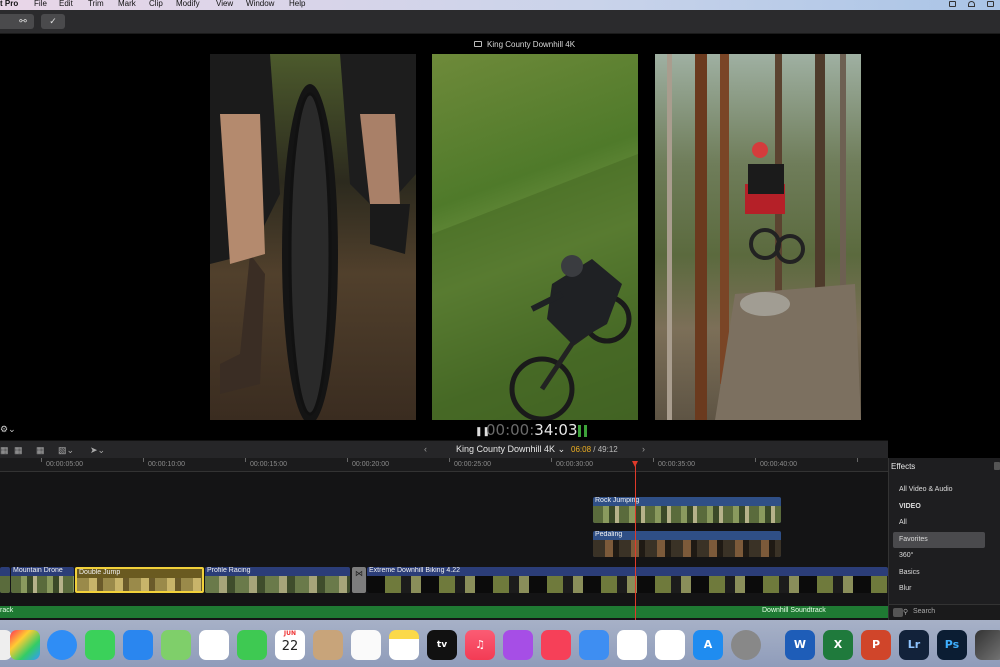  What do you see at coordinates (478, 44) in the screenshot?
I see `clapper-icon` at bounding box center [478, 44].